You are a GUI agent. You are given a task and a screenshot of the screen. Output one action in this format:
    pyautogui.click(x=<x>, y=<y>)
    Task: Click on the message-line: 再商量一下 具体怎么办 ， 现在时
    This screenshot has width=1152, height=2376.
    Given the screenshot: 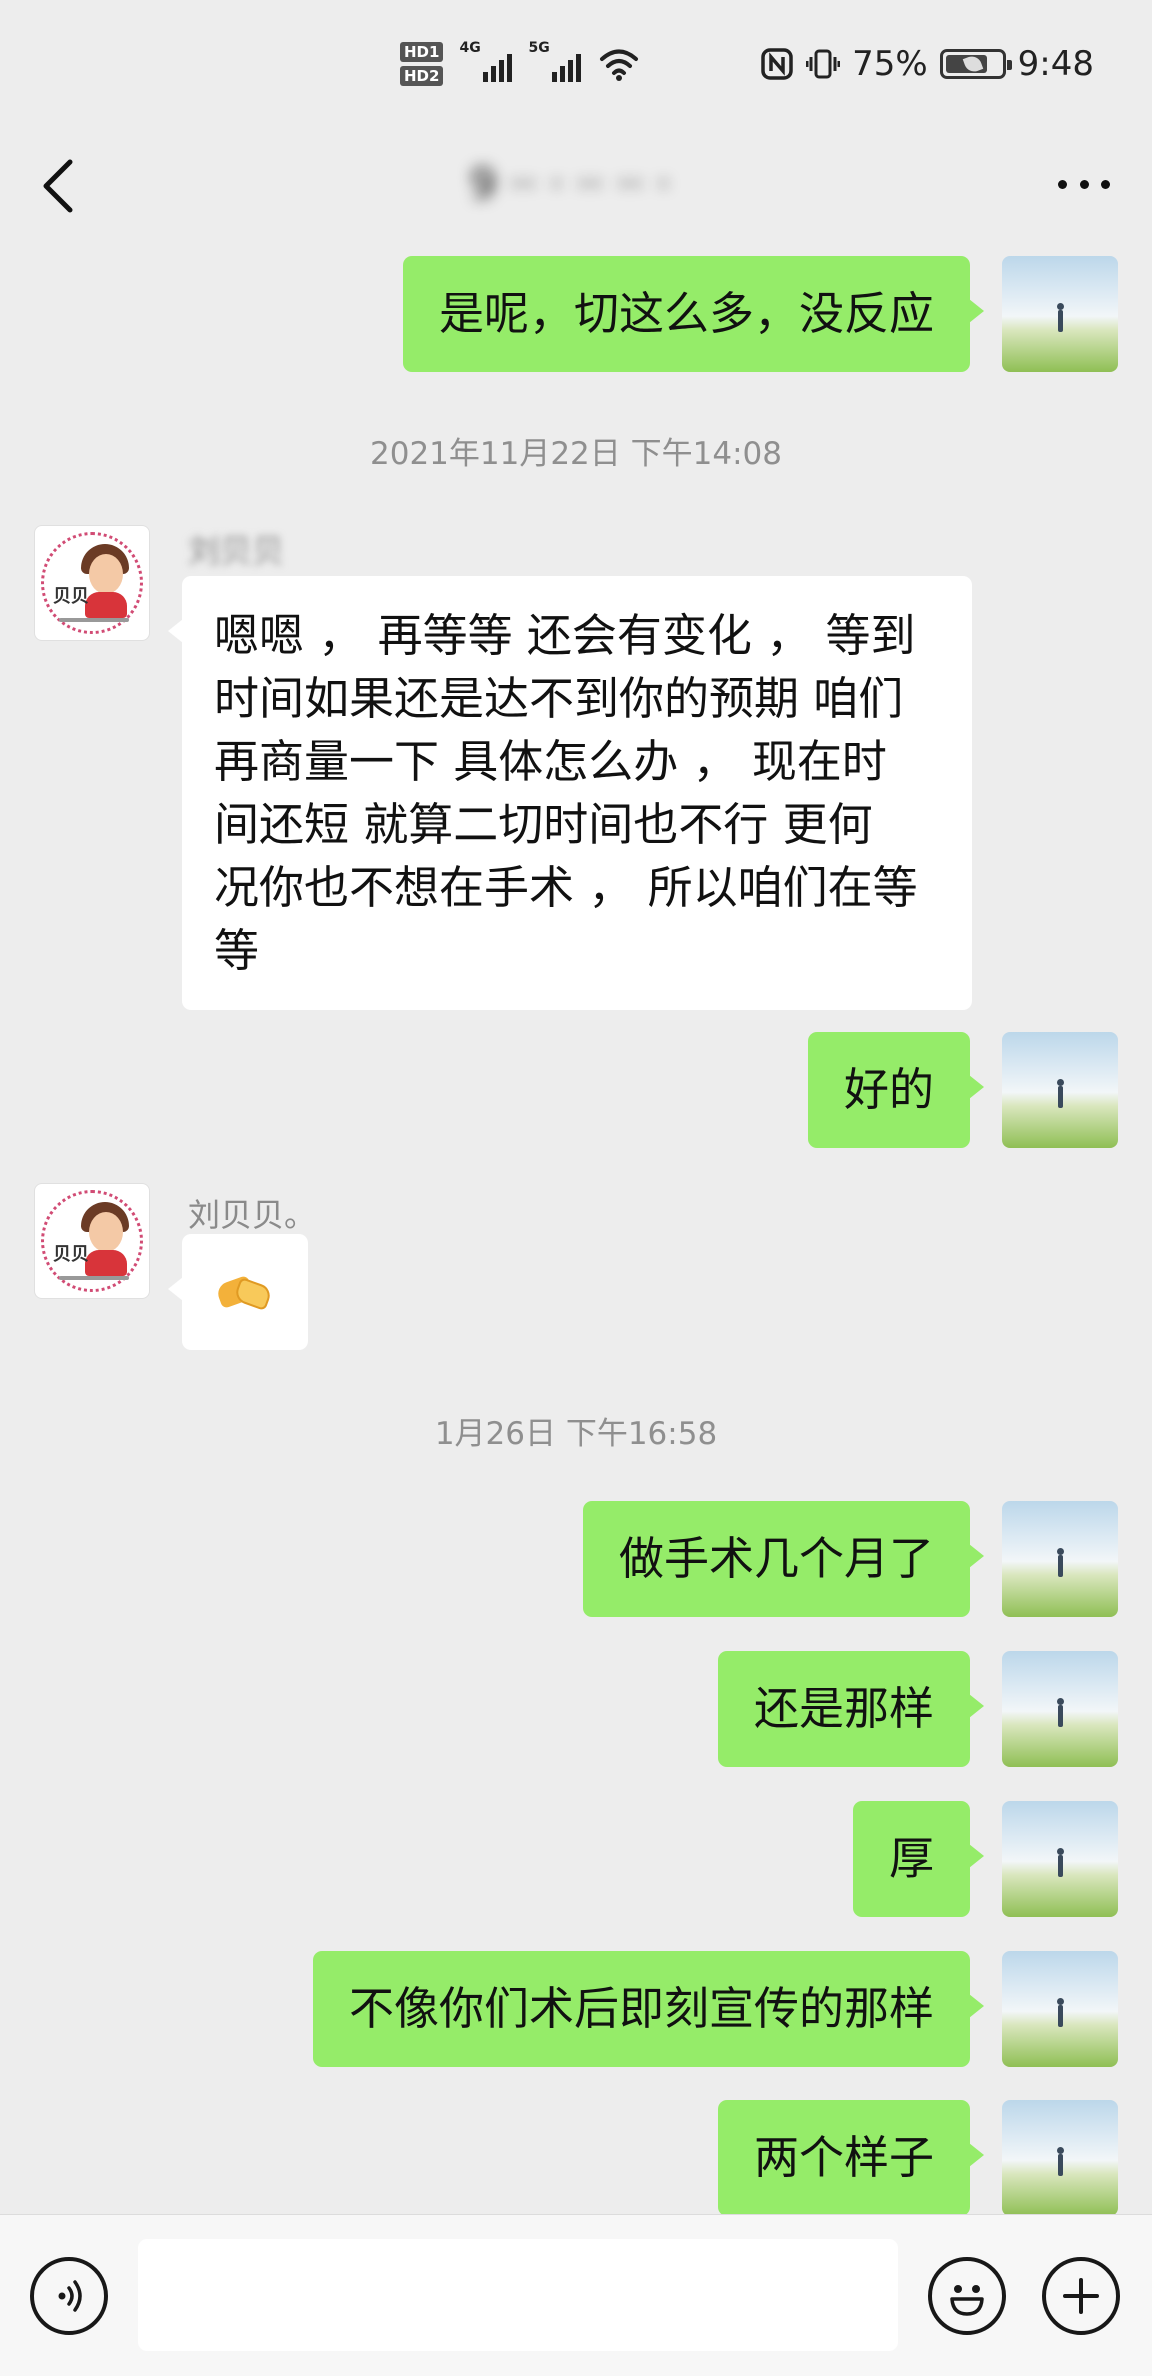 What is the action you would take?
    pyautogui.click(x=550, y=761)
    